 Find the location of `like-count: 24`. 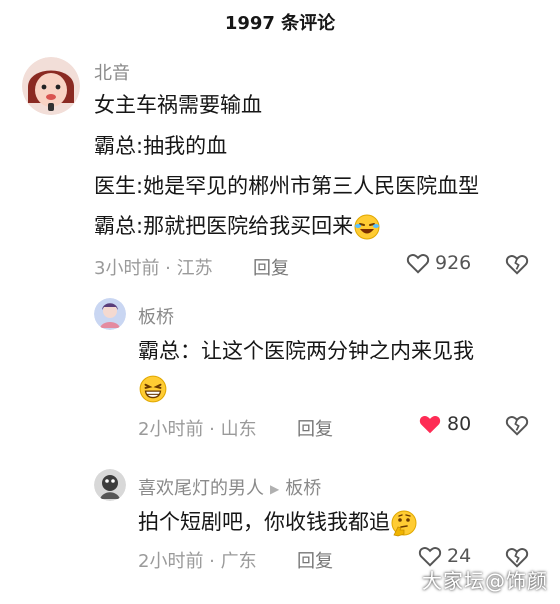

like-count: 24 is located at coordinates (459, 556).